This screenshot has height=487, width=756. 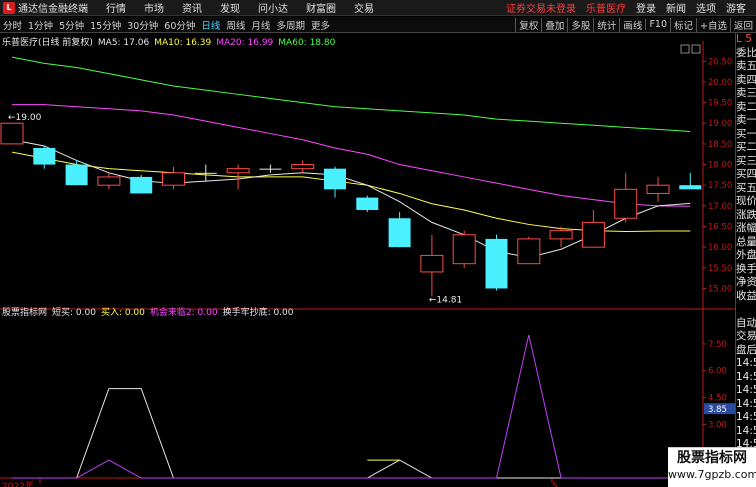 What do you see at coordinates (528, 24) in the screenshot?
I see `tool-button-0: 复权` at bounding box center [528, 24].